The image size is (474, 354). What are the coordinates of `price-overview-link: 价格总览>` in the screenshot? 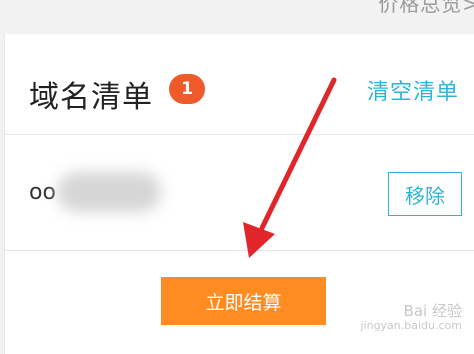 It's located at (426, 8).